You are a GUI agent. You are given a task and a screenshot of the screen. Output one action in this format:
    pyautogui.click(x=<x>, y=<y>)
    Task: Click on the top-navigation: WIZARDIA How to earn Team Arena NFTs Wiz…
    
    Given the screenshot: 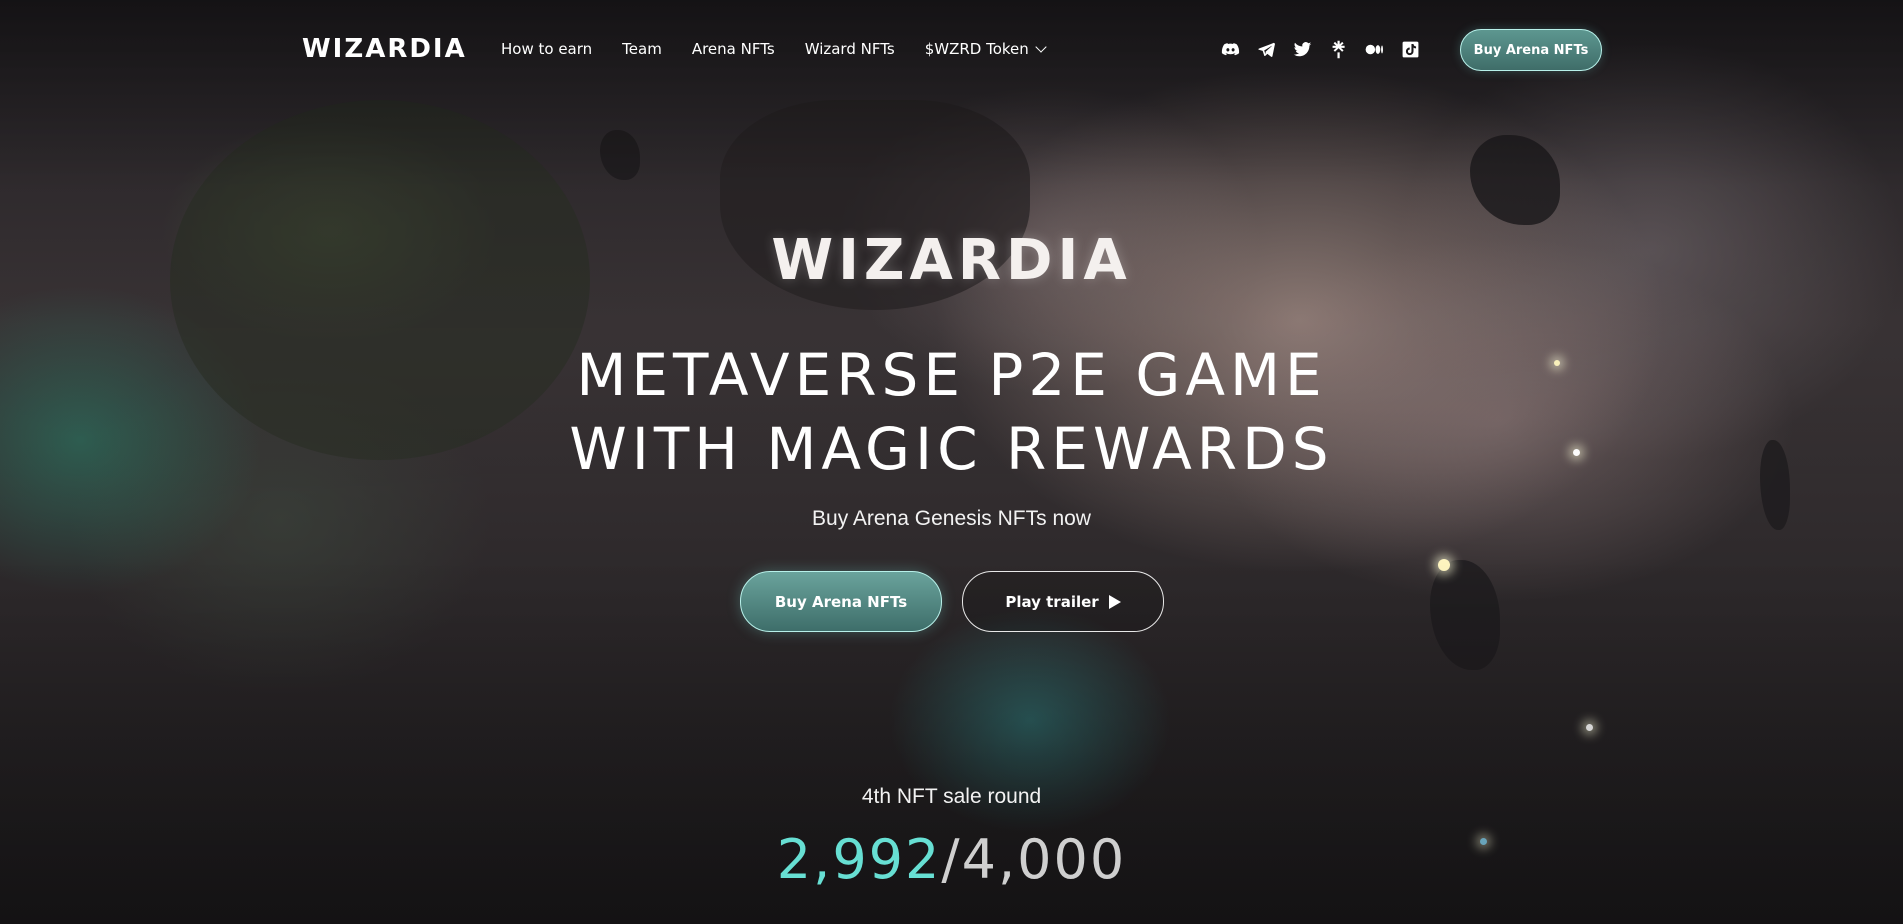 What is the action you would take?
    pyautogui.click(x=951, y=50)
    